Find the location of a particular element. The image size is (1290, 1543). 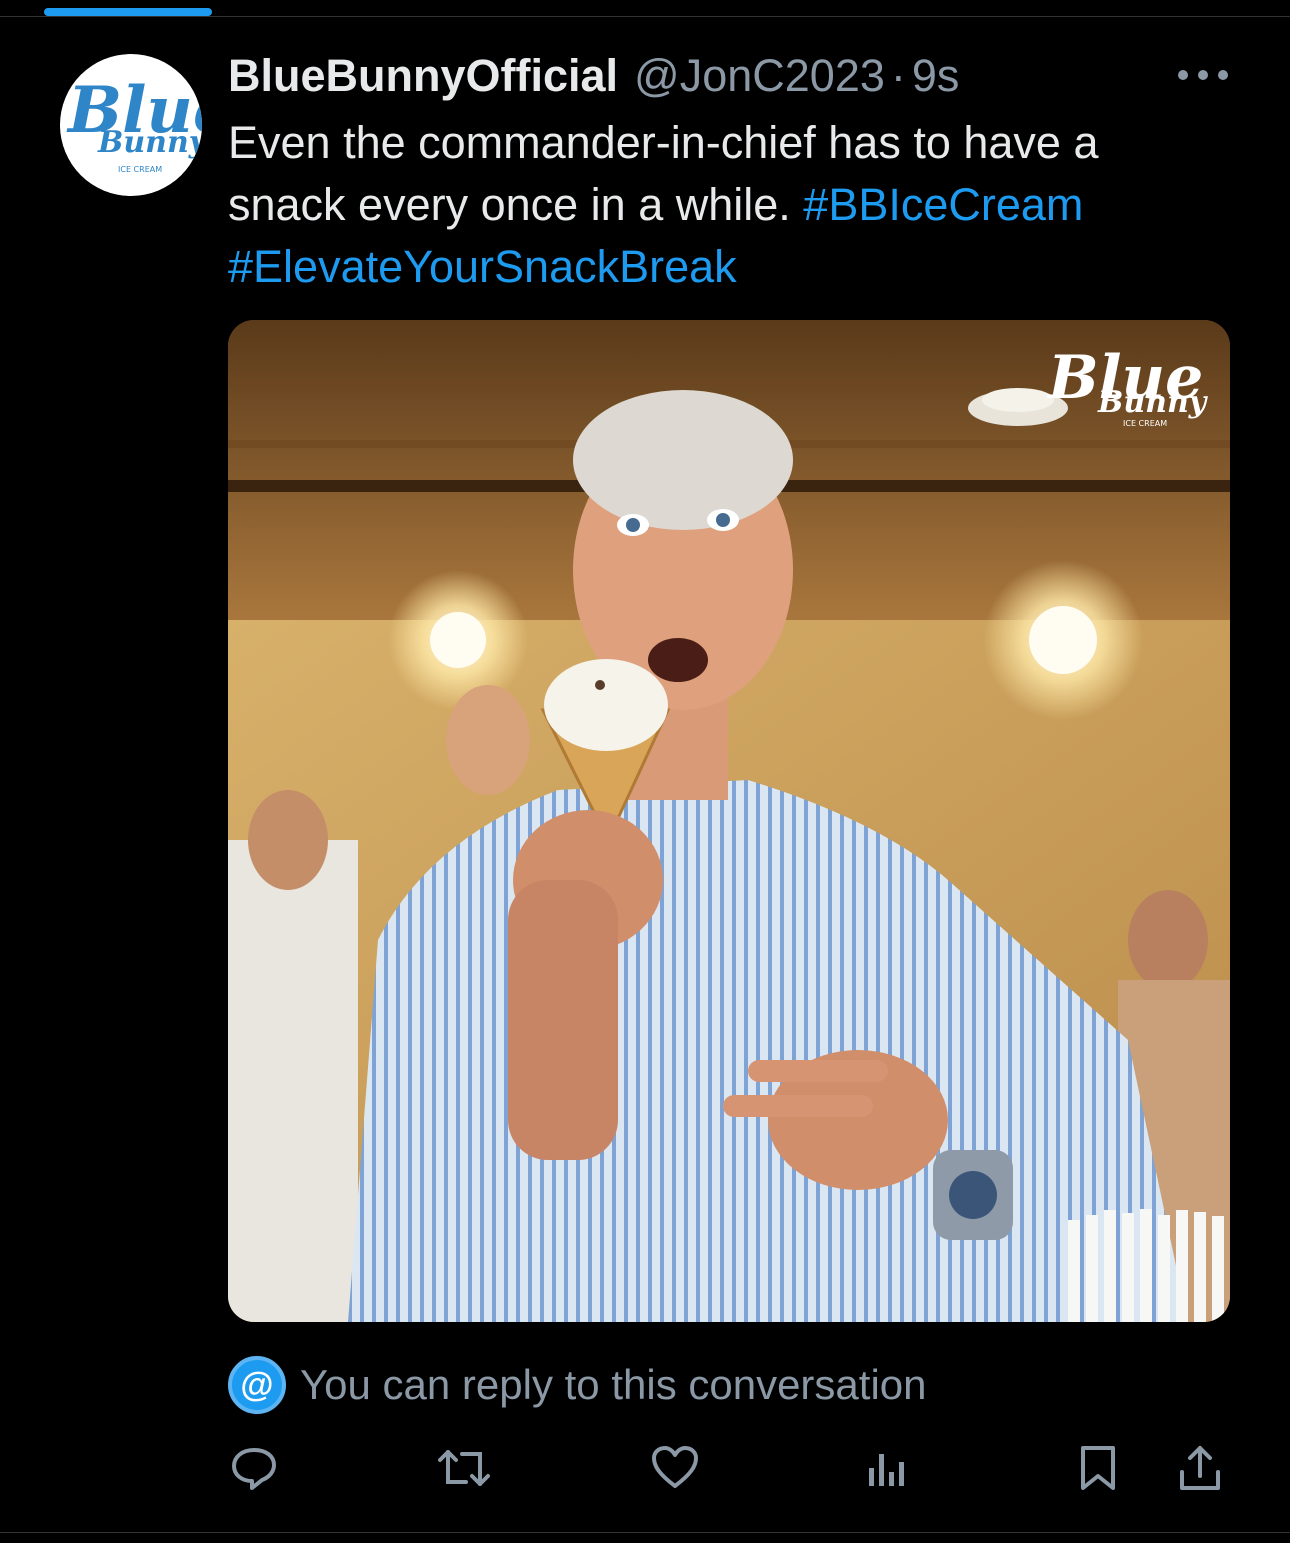

bookmark-icon is located at coordinates (1098, 1468).